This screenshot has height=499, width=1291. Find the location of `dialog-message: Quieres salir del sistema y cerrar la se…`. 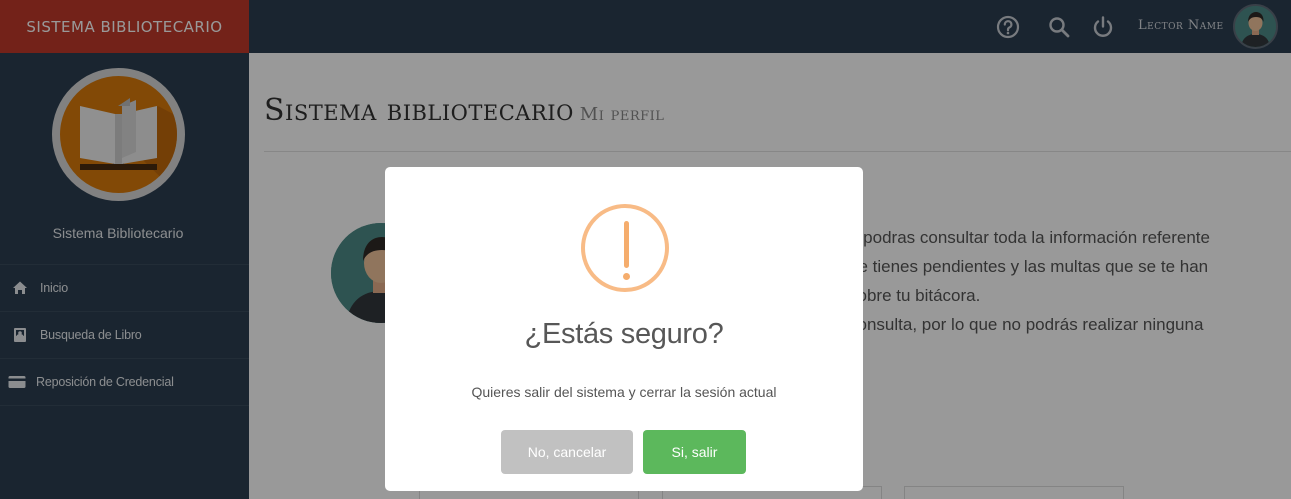

dialog-message: Quieres salir del sistema y cerrar la se… is located at coordinates (624, 392).